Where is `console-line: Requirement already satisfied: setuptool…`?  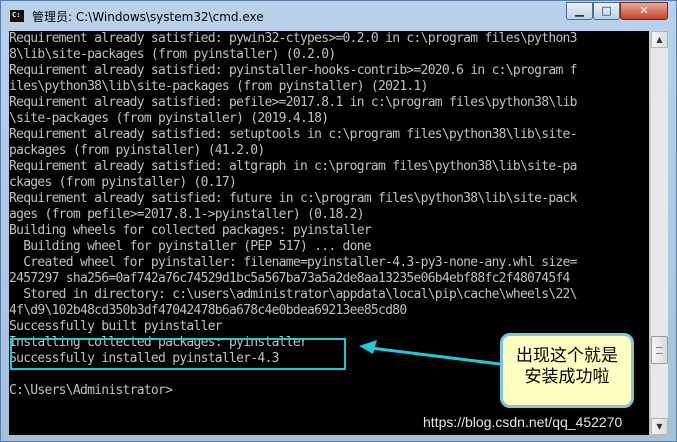 console-line: Requirement already satisfied: setuptool… is located at coordinates (293, 134).